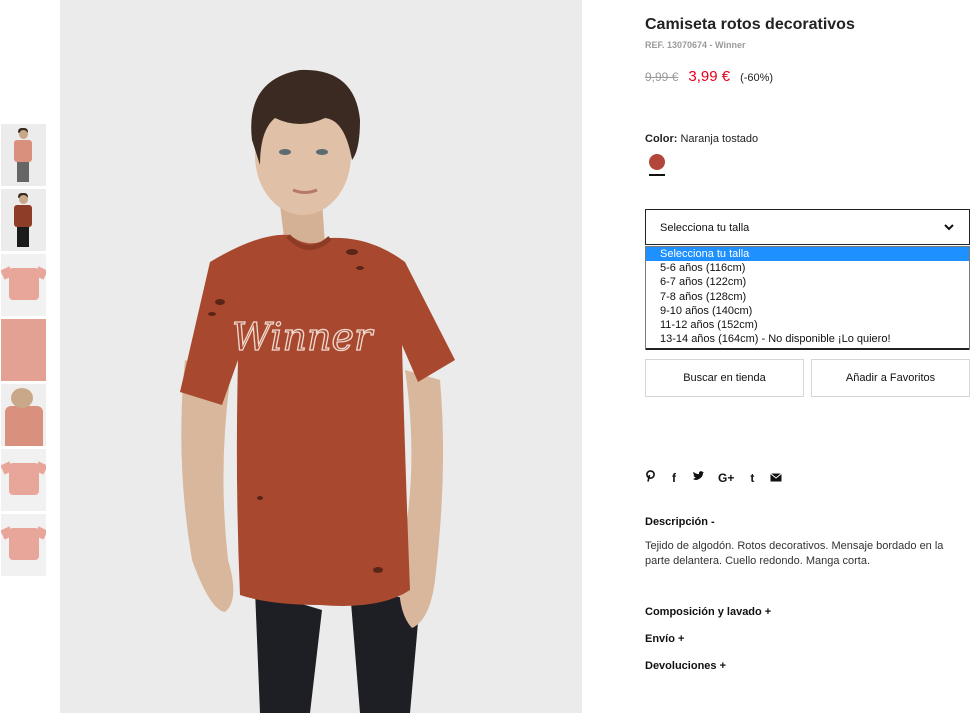 The width and height of the screenshot is (973, 713). I want to click on size-option: 11-12 años (152cm), so click(807, 325).